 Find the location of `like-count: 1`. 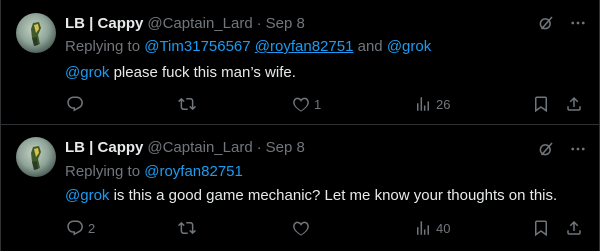

like-count: 1 is located at coordinates (318, 104).